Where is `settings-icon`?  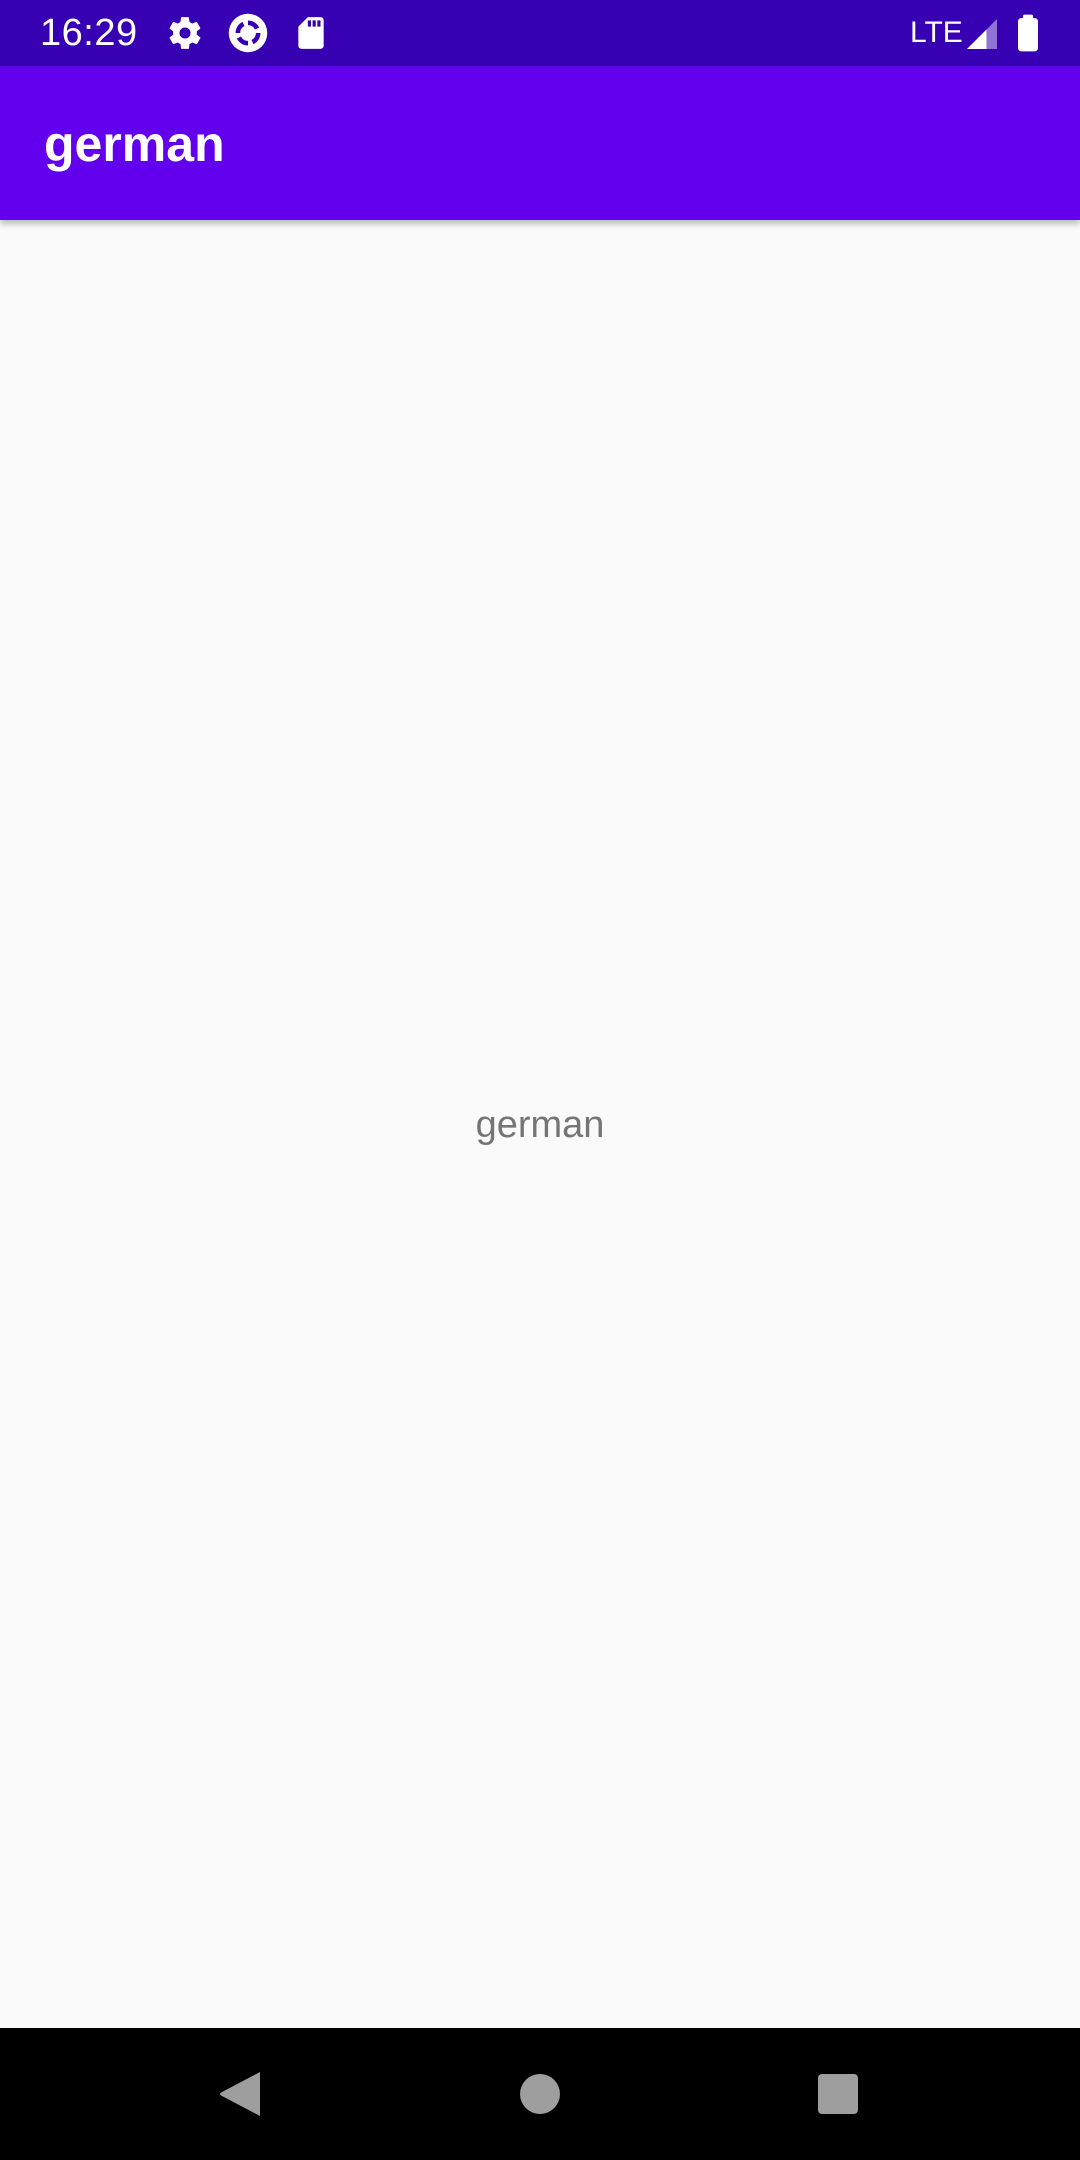
settings-icon is located at coordinates (185, 33).